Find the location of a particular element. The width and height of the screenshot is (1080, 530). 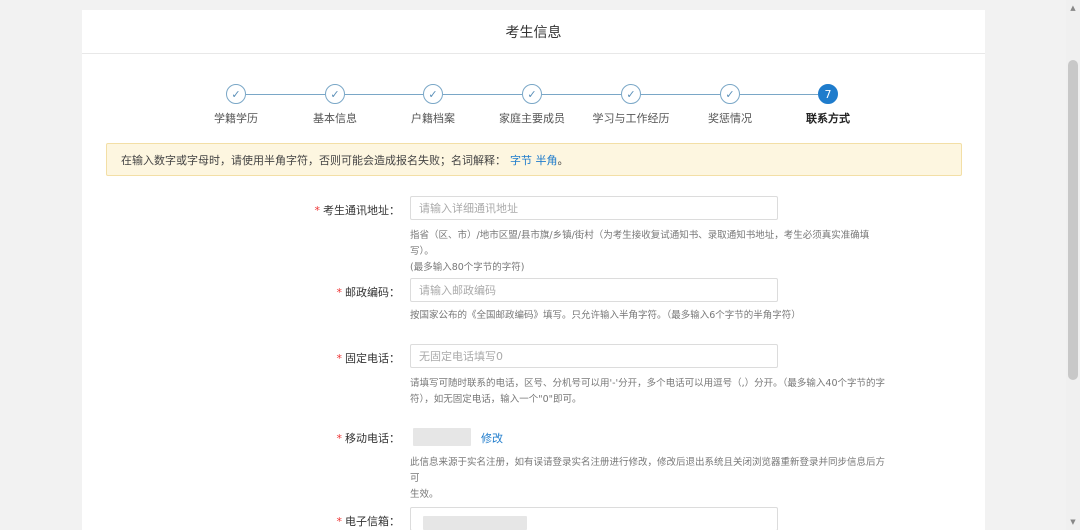

phone-placeholder: 无固定电话填写0 is located at coordinates (461, 356).